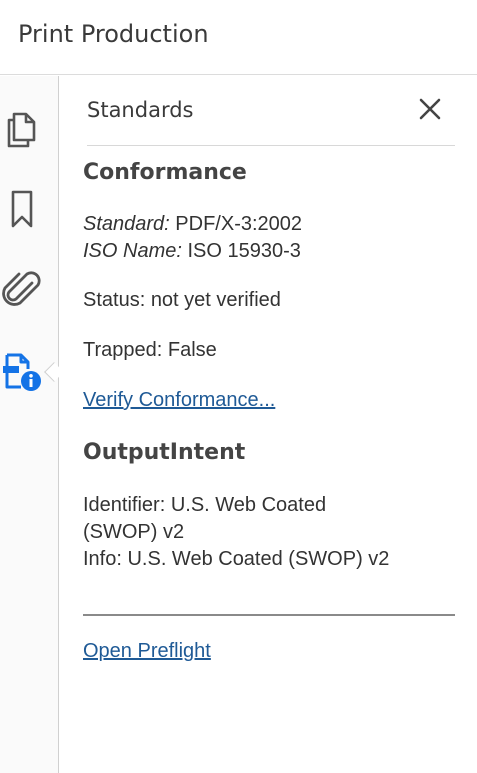 This screenshot has height=773, width=477. I want to click on app-header: Print Production, so click(238, 37).